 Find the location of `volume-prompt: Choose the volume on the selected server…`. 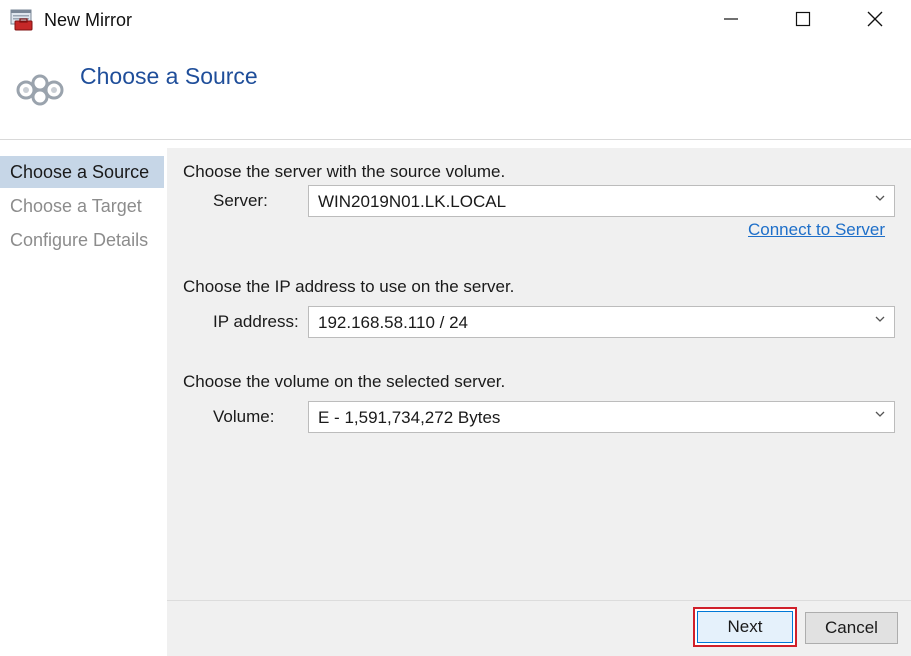

volume-prompt: Choose the volume on the selected server… is located at coordinates (344, 381).